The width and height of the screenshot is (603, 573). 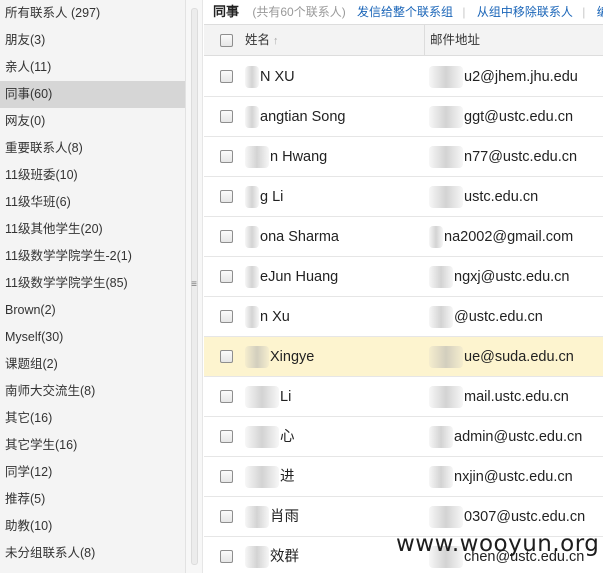 What do you see at coordinates (512, 277) in the screenshot?
I see `contact-email: ngxj@ustc.edu.cn` at bounding box center [512, 277].